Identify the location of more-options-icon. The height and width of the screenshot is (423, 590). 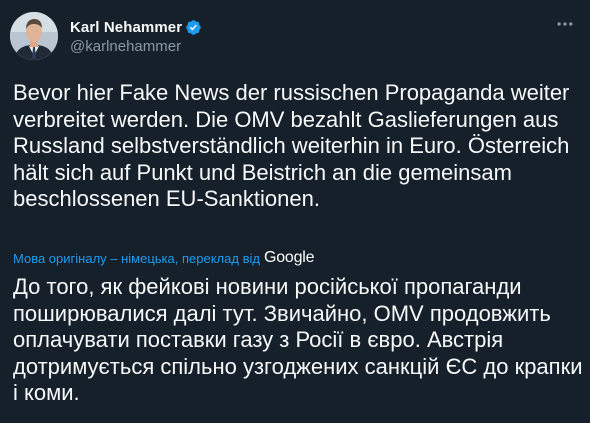
(565, 24).